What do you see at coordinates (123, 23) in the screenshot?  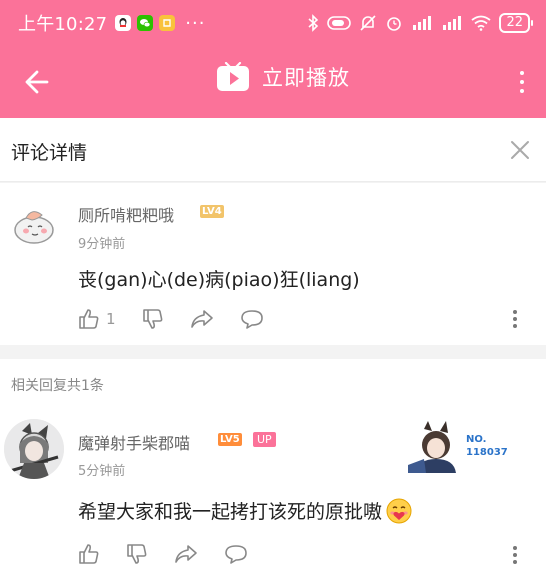 I see `qq-icon` at bounding box center [123, 23].